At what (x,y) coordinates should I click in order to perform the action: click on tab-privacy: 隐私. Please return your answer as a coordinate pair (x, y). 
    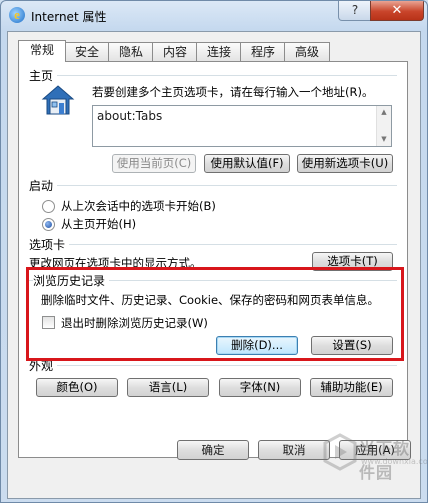
    Looking at the image, I should click on (131, 51).